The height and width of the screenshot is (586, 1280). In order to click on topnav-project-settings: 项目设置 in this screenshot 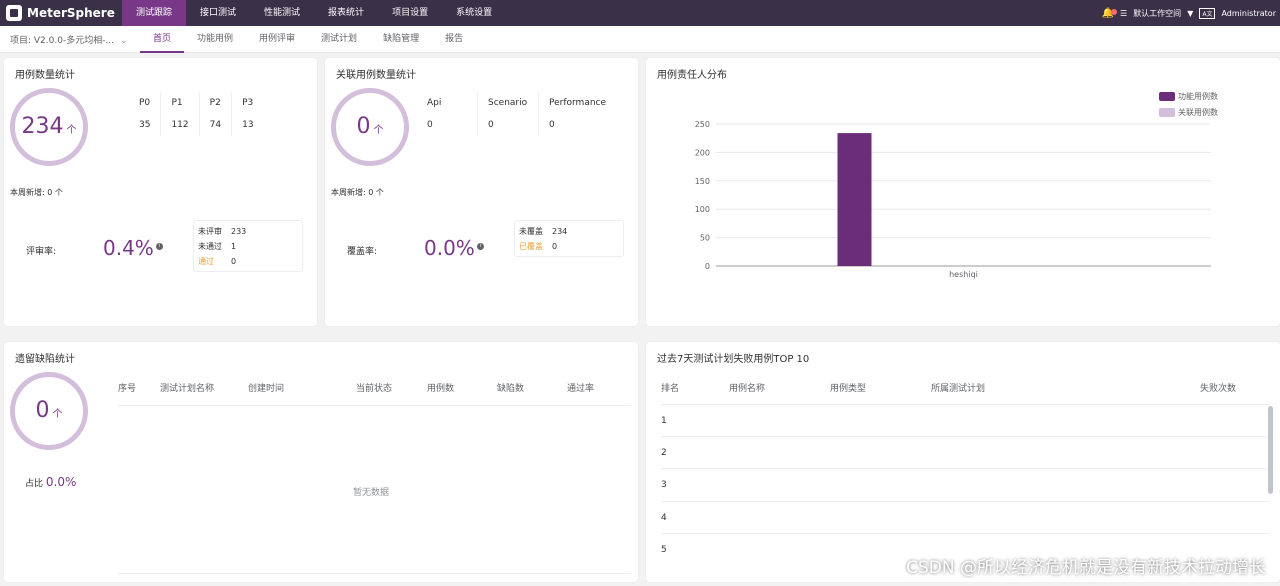, I will do `click(410, 13)`.